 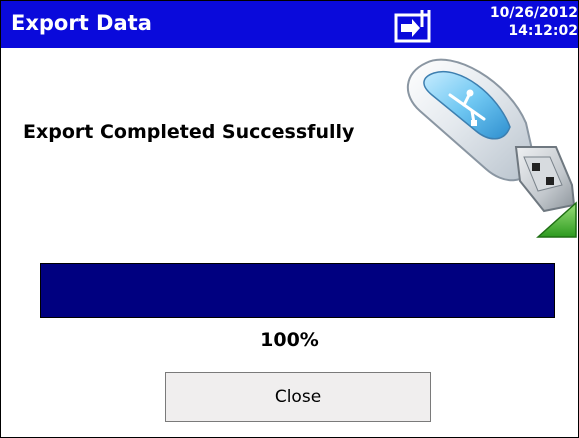 What do you see at coordinates (189, 132) in the screenshot?
I see `status-message: Export Completed Successfully` at bounding box center [189, 132].